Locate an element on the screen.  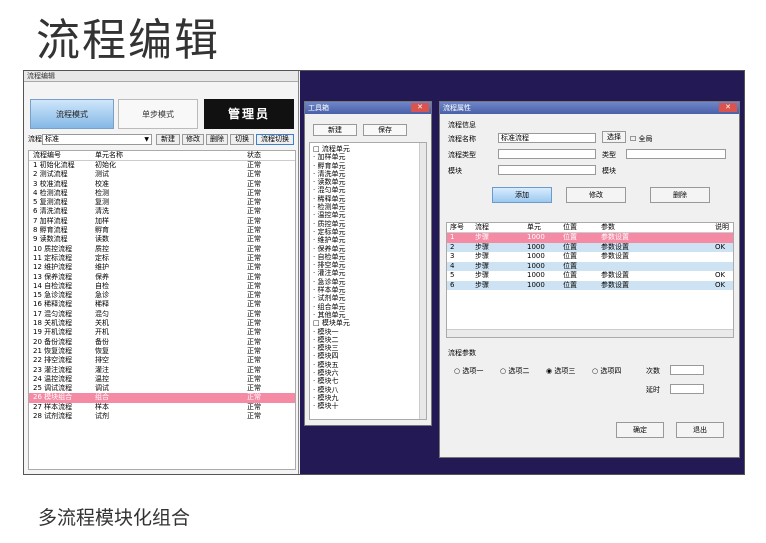
grid-row: 3 步骤 1000 位置 参数设置 is located at coordinates (590, 257).